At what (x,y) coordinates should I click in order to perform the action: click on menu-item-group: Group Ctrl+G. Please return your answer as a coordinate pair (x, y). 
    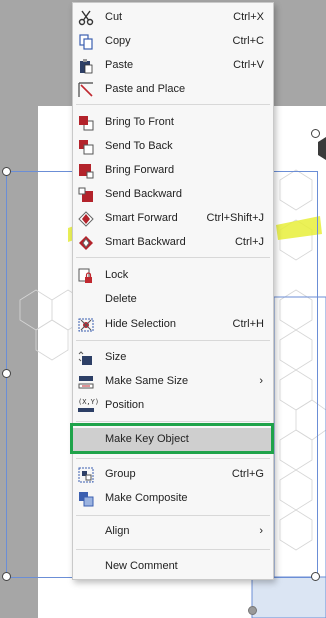
    Looking at the image, I should click on (173, 475).